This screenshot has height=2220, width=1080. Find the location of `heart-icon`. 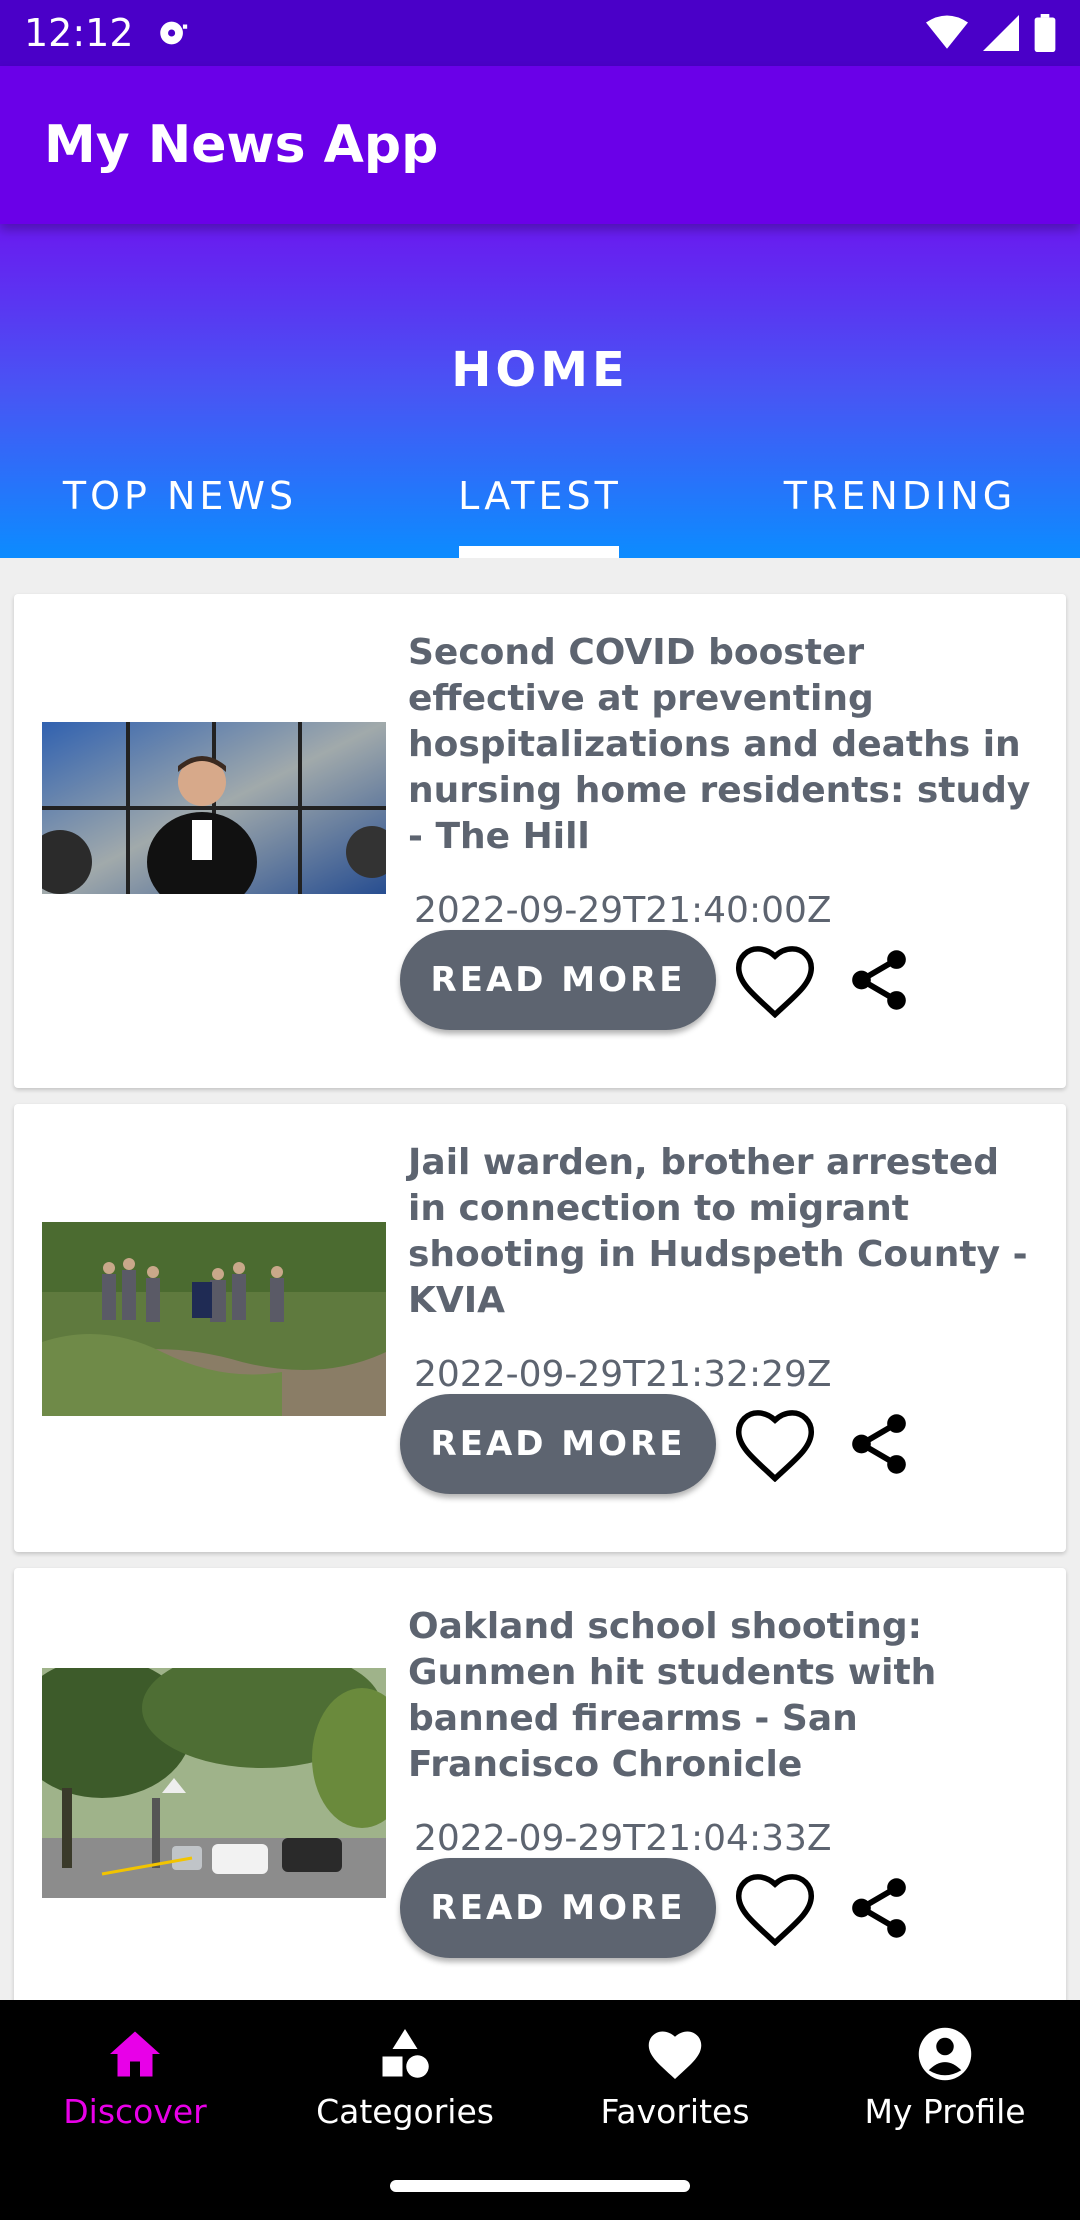

heart-icon is located at coordinates (675, 2055).